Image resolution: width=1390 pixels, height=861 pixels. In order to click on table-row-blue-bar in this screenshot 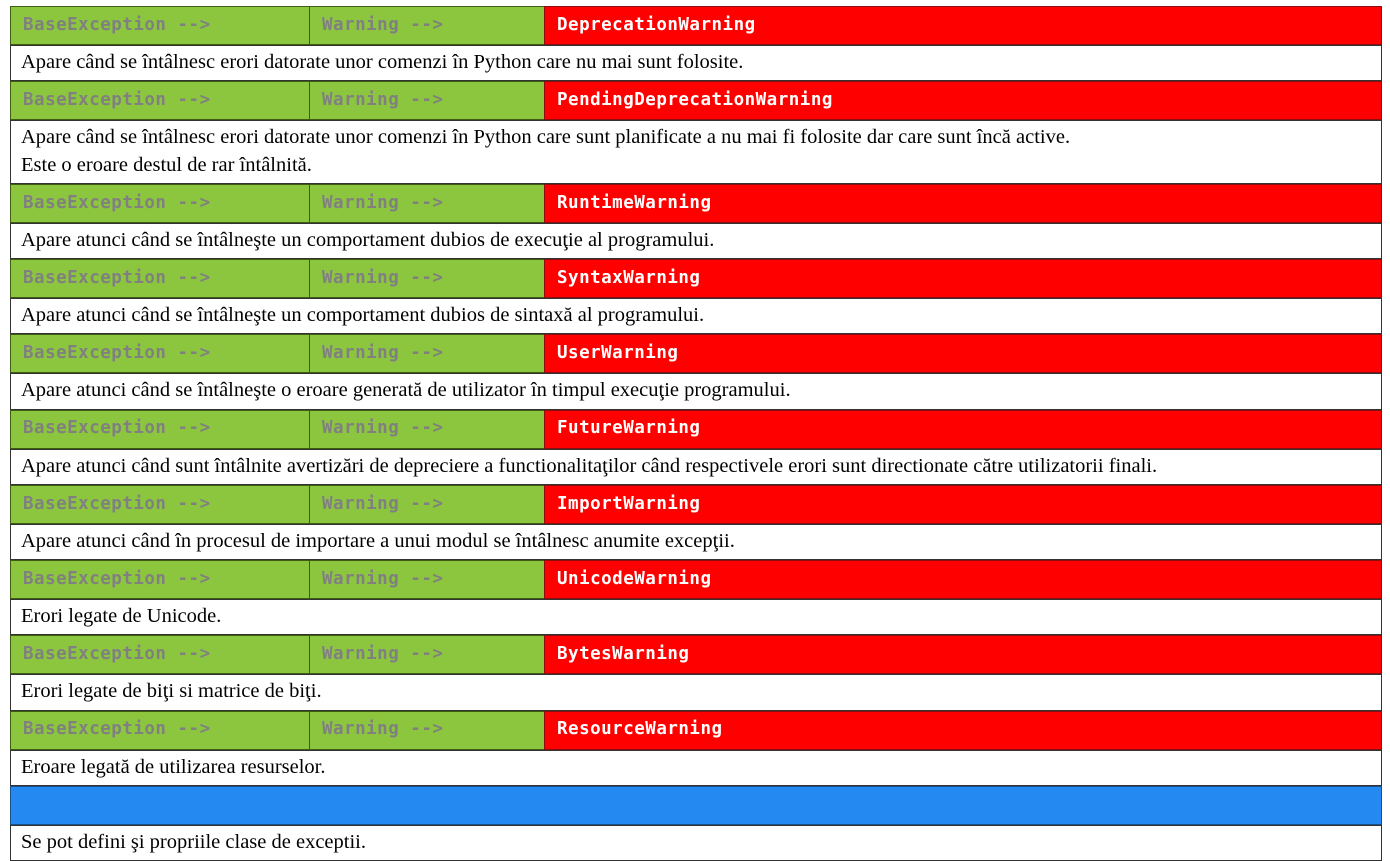, I will do `click(696, 805)`.